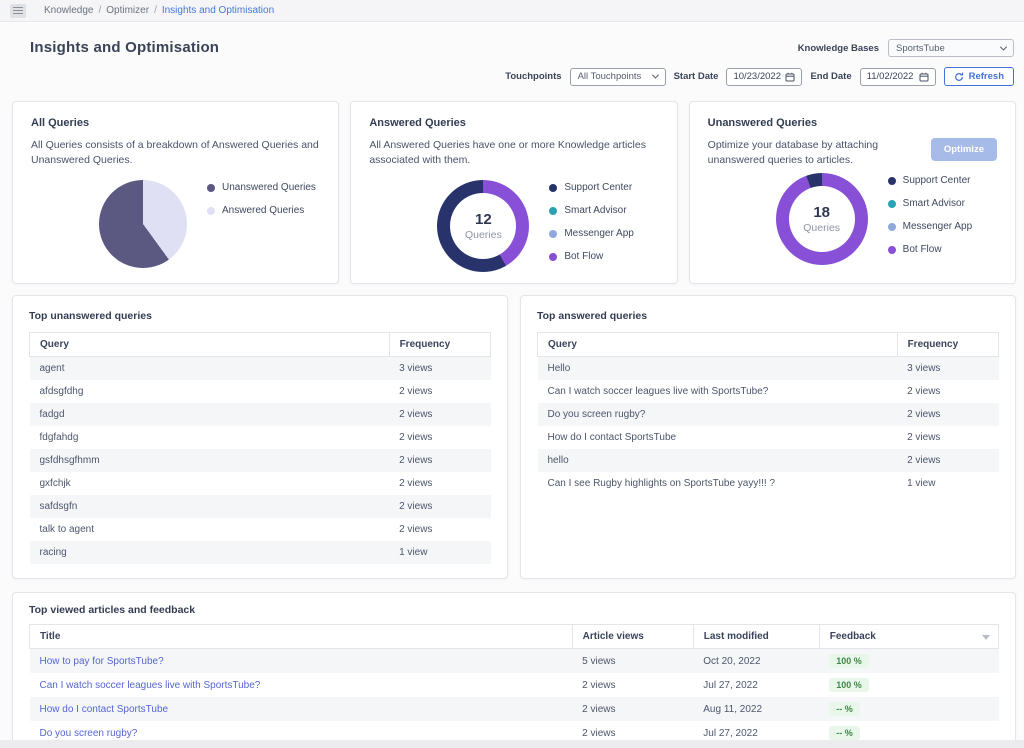 This screenshot has width=1024, height=748. Describe the element at coordinates (852, 636) in the screenshot. I see `feedback-column-label: Feedback` at that location.